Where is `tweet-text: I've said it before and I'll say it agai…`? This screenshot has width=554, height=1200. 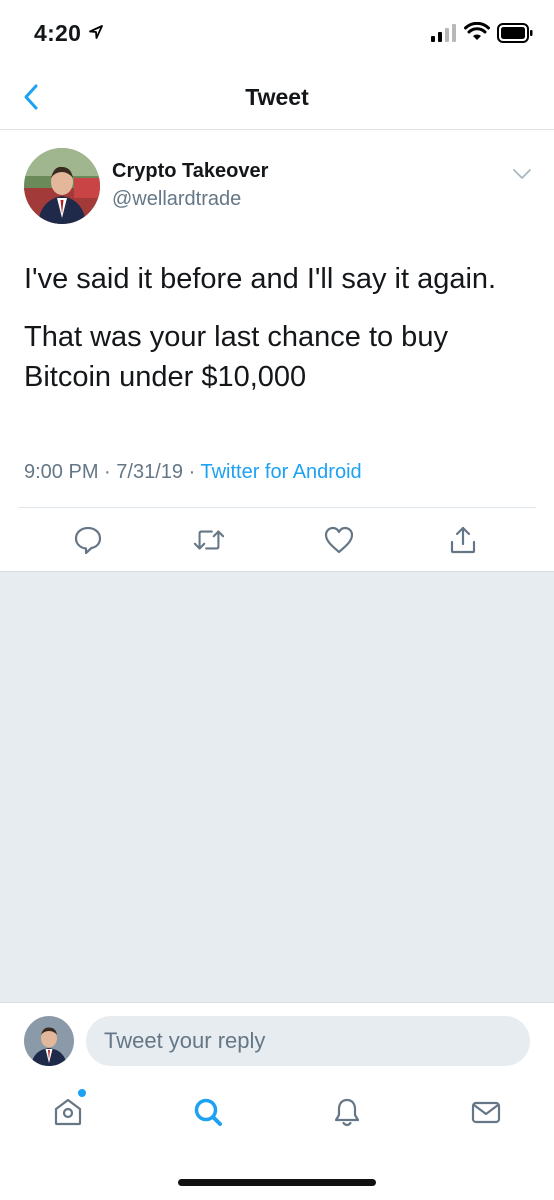
tweet-text: I've said it before and I'll say it agai… is located at coordinates (274, 337).